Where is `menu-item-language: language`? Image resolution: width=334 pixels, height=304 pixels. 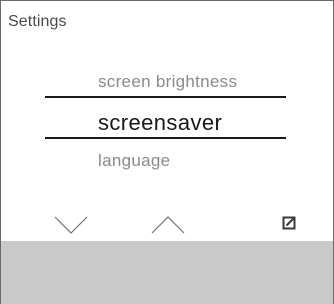
menu-item-language: language is located at coordinates (134, 161).